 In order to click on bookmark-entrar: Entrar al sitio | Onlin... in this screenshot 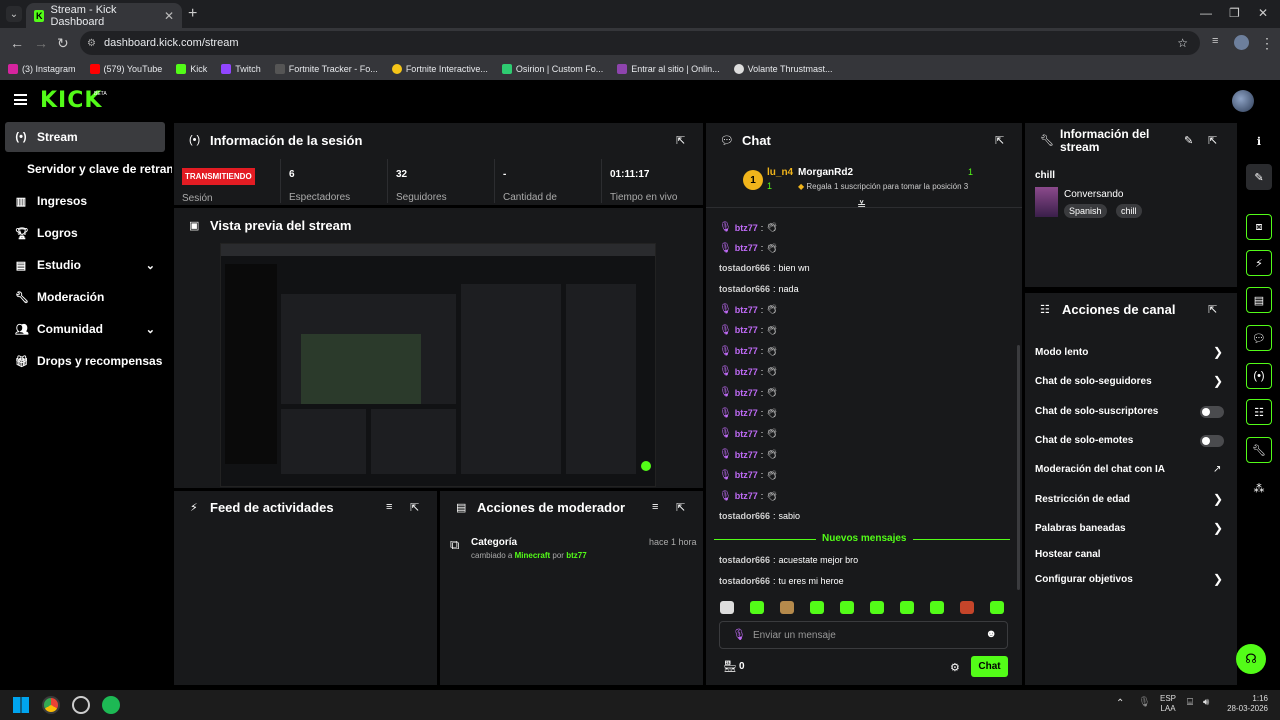, I will do `click(668, 69)`.